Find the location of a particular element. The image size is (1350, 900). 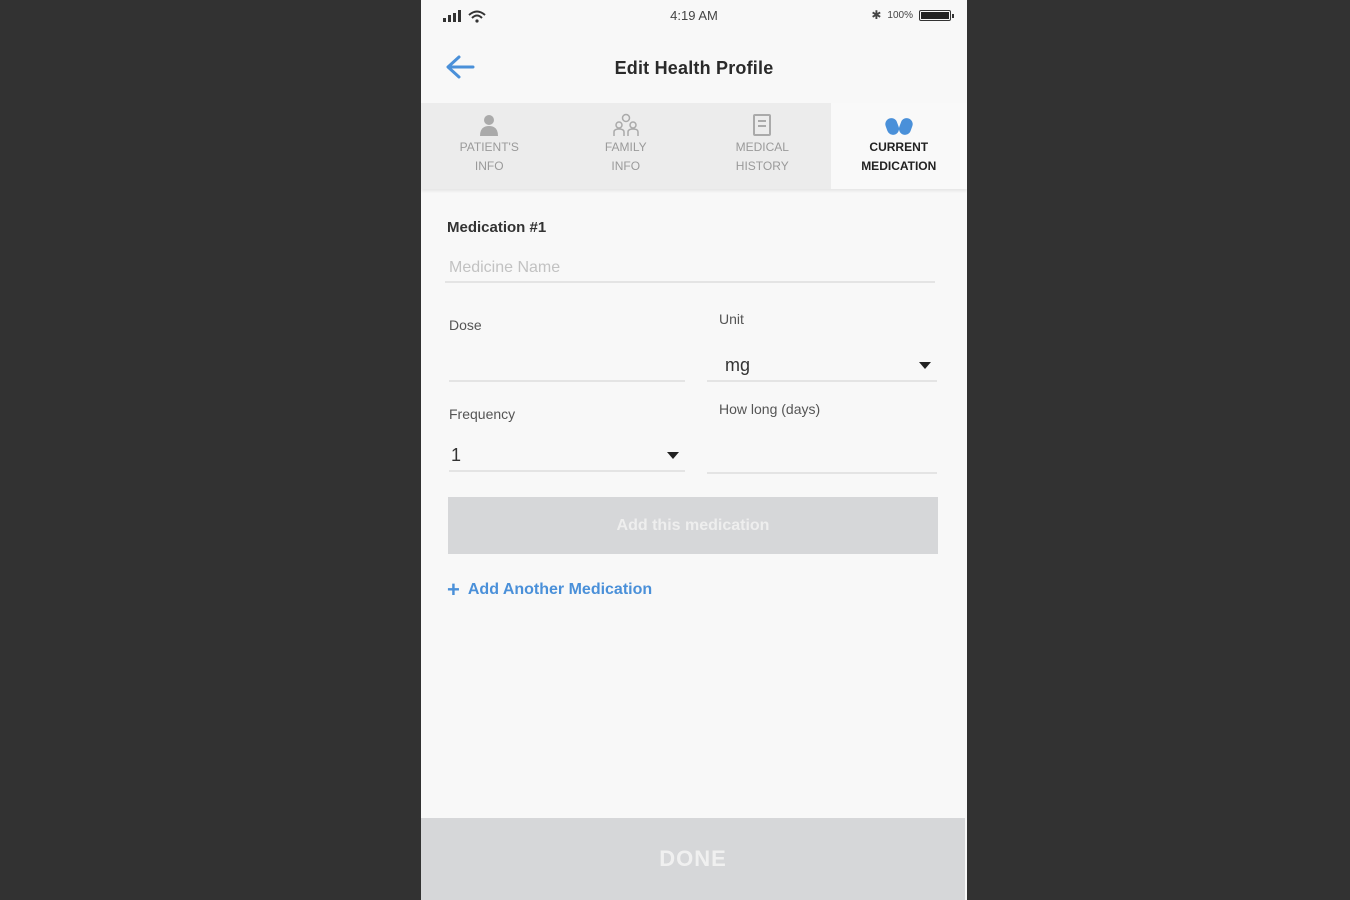

add-another-label: Add Another Medication is located at coordinates (560, 589).